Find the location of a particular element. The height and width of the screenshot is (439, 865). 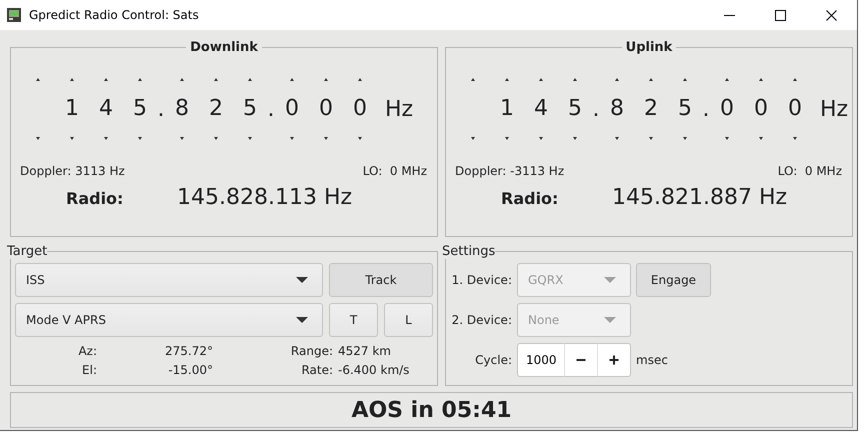

decrement-button: − is located at coordinates (581, 360).